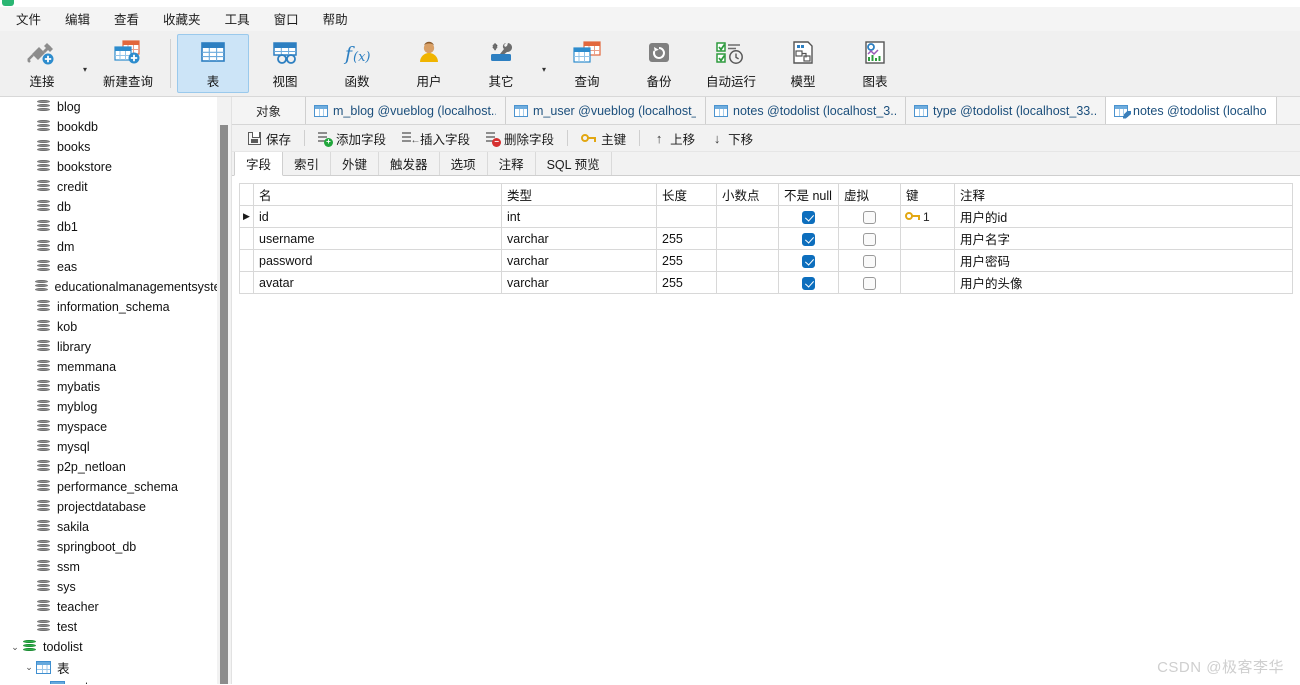  Describe the element at coordinates (603, 138) in the screenshot. I see `primary-key-button: 主键` at that location.